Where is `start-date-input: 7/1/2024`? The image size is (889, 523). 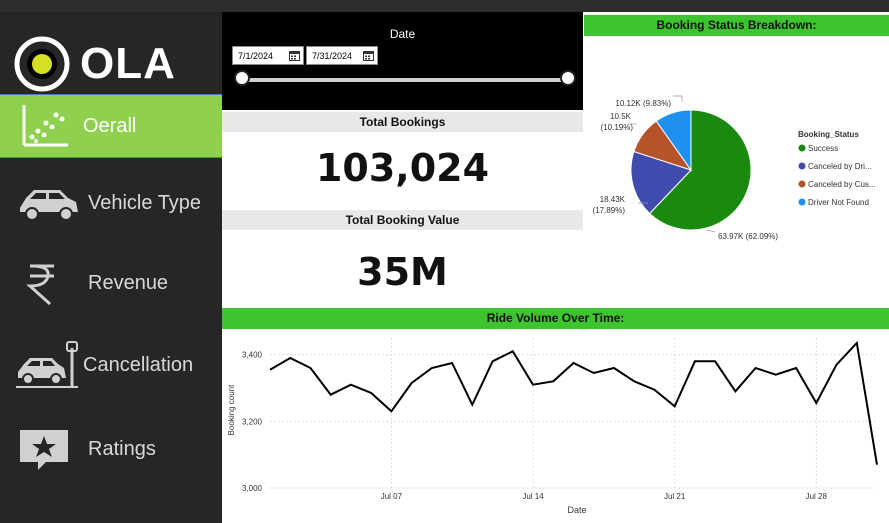 start-date-input: 7/1/2024 is located at coordinates (268, 55).